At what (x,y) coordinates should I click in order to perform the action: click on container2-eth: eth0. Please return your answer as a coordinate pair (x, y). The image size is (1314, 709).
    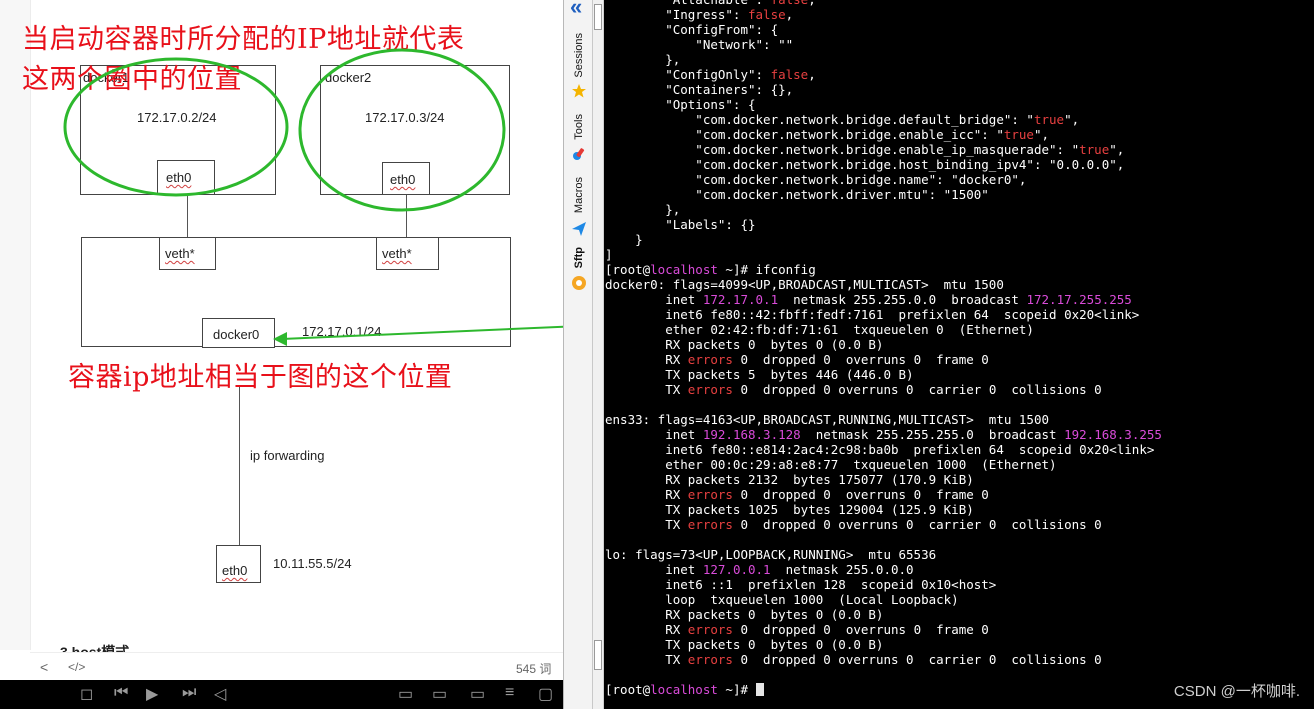
    Looking at the image, I should click on (403, 179).